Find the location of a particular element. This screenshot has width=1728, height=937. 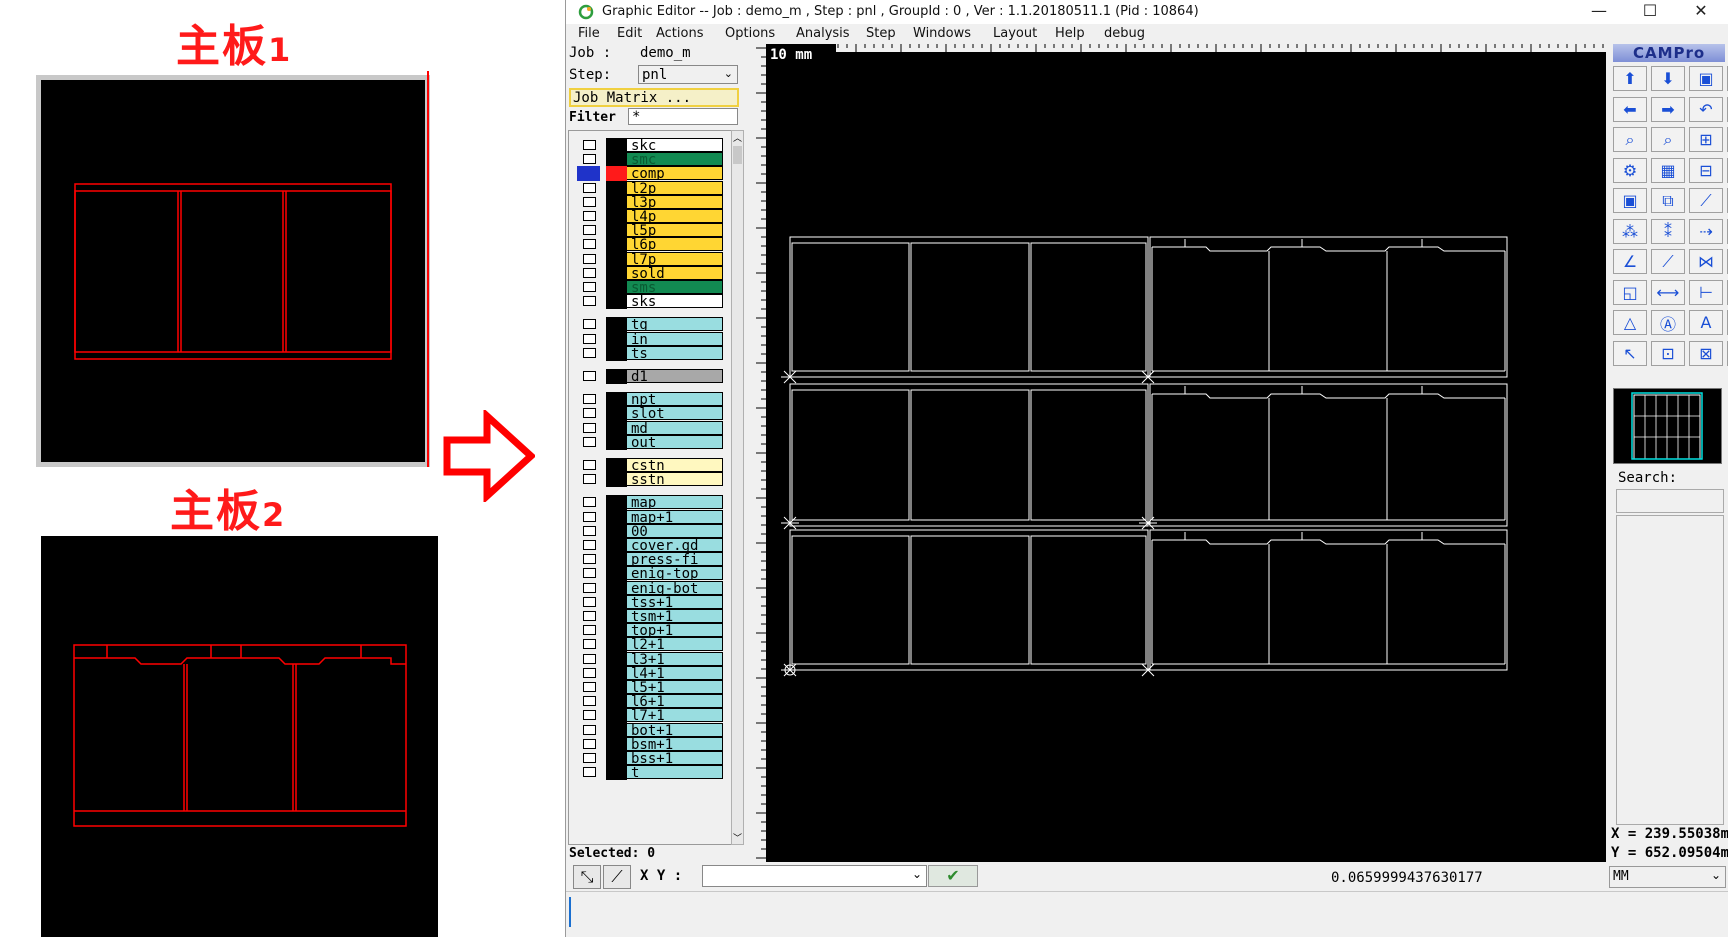

layer-name: cstn is located at coordinates (675, 465).